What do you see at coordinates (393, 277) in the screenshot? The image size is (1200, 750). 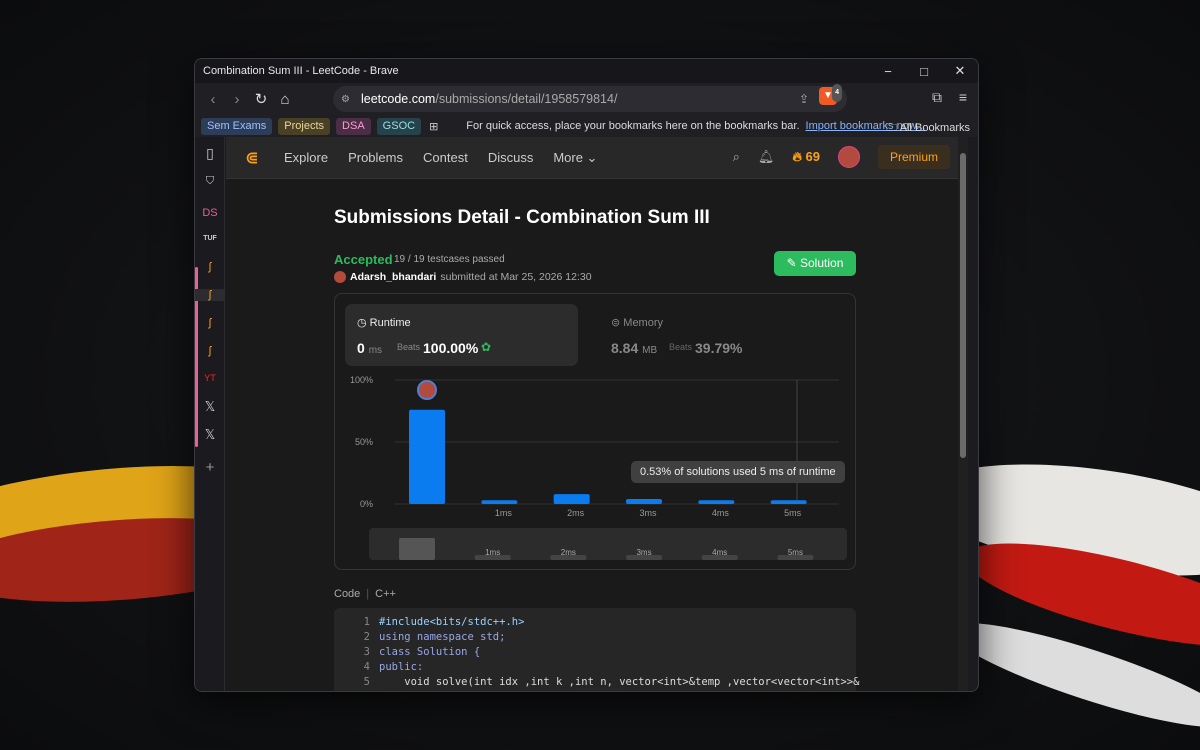 I see `username-link: Adarsh_bhandari` at bounding box center [393, 277].